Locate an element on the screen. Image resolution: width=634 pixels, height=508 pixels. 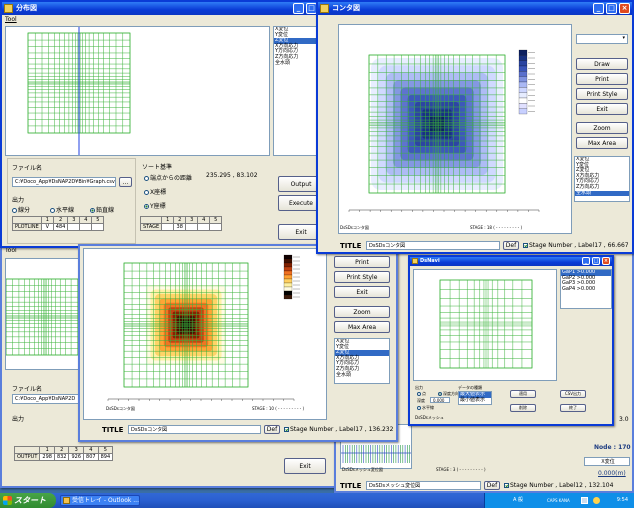
radio-horizontal-icon is located at coordinates (52, 210).